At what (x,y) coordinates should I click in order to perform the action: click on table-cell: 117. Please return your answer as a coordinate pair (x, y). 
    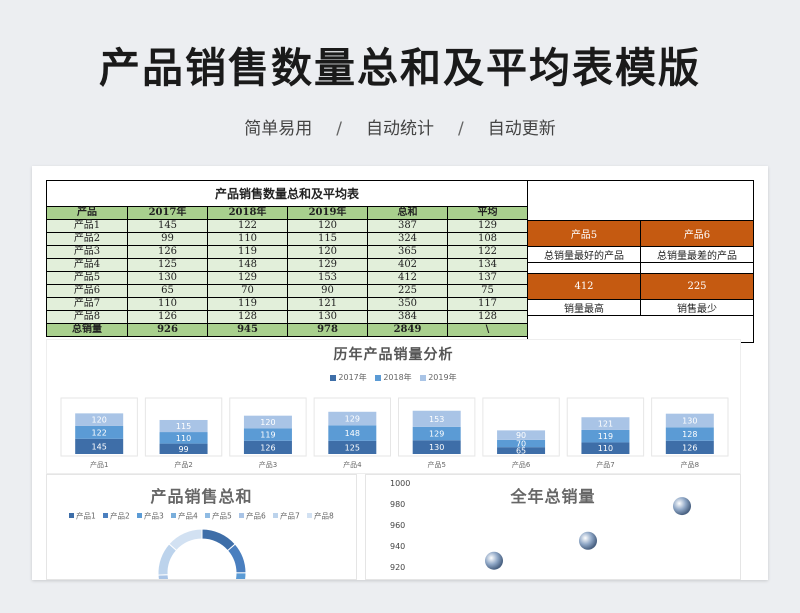
    Looking at the image, I should click on (487, 304).